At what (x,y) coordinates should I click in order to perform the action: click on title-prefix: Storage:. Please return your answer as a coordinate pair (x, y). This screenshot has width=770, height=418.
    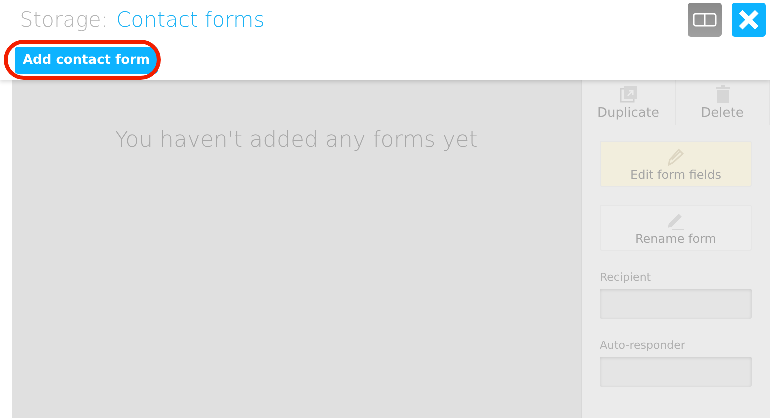
    Looking at the image, I should click on (64, 20).